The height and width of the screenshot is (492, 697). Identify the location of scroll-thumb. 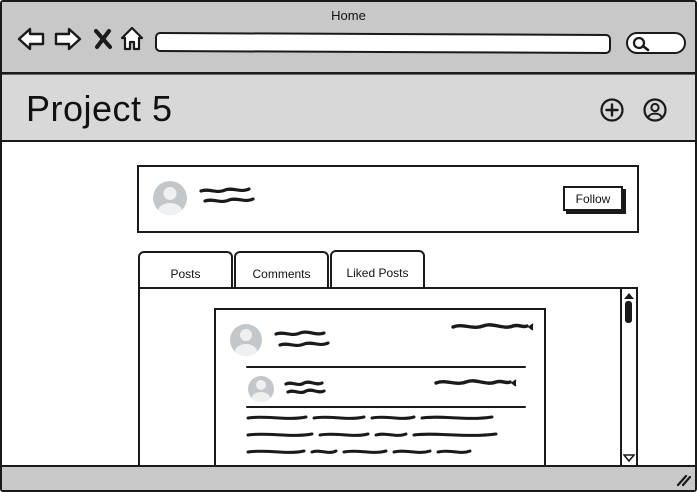
(628, 312).